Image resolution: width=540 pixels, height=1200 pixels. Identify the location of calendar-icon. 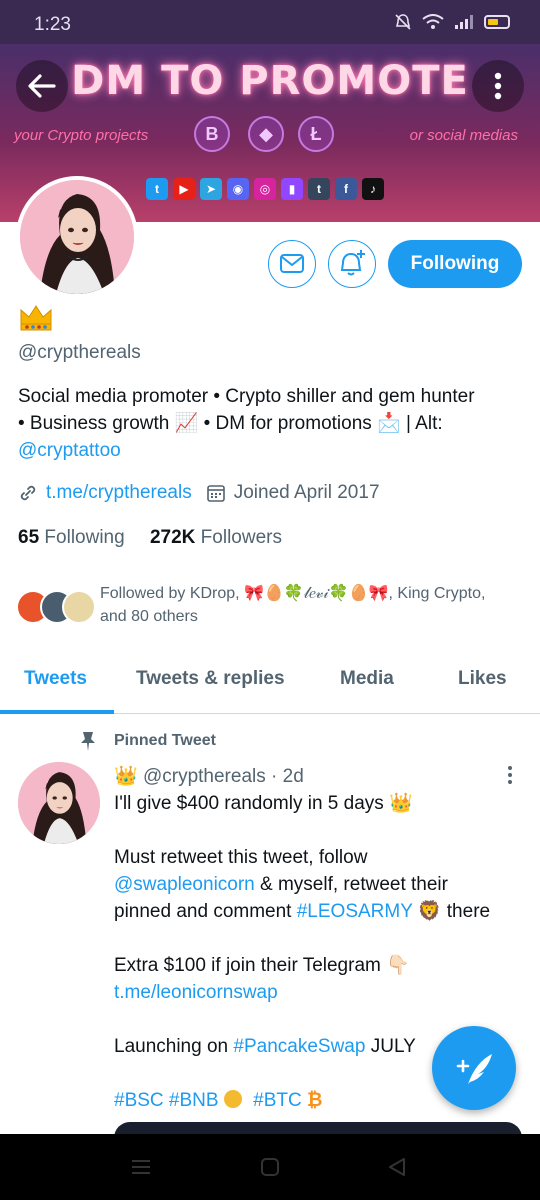
(215, 493).